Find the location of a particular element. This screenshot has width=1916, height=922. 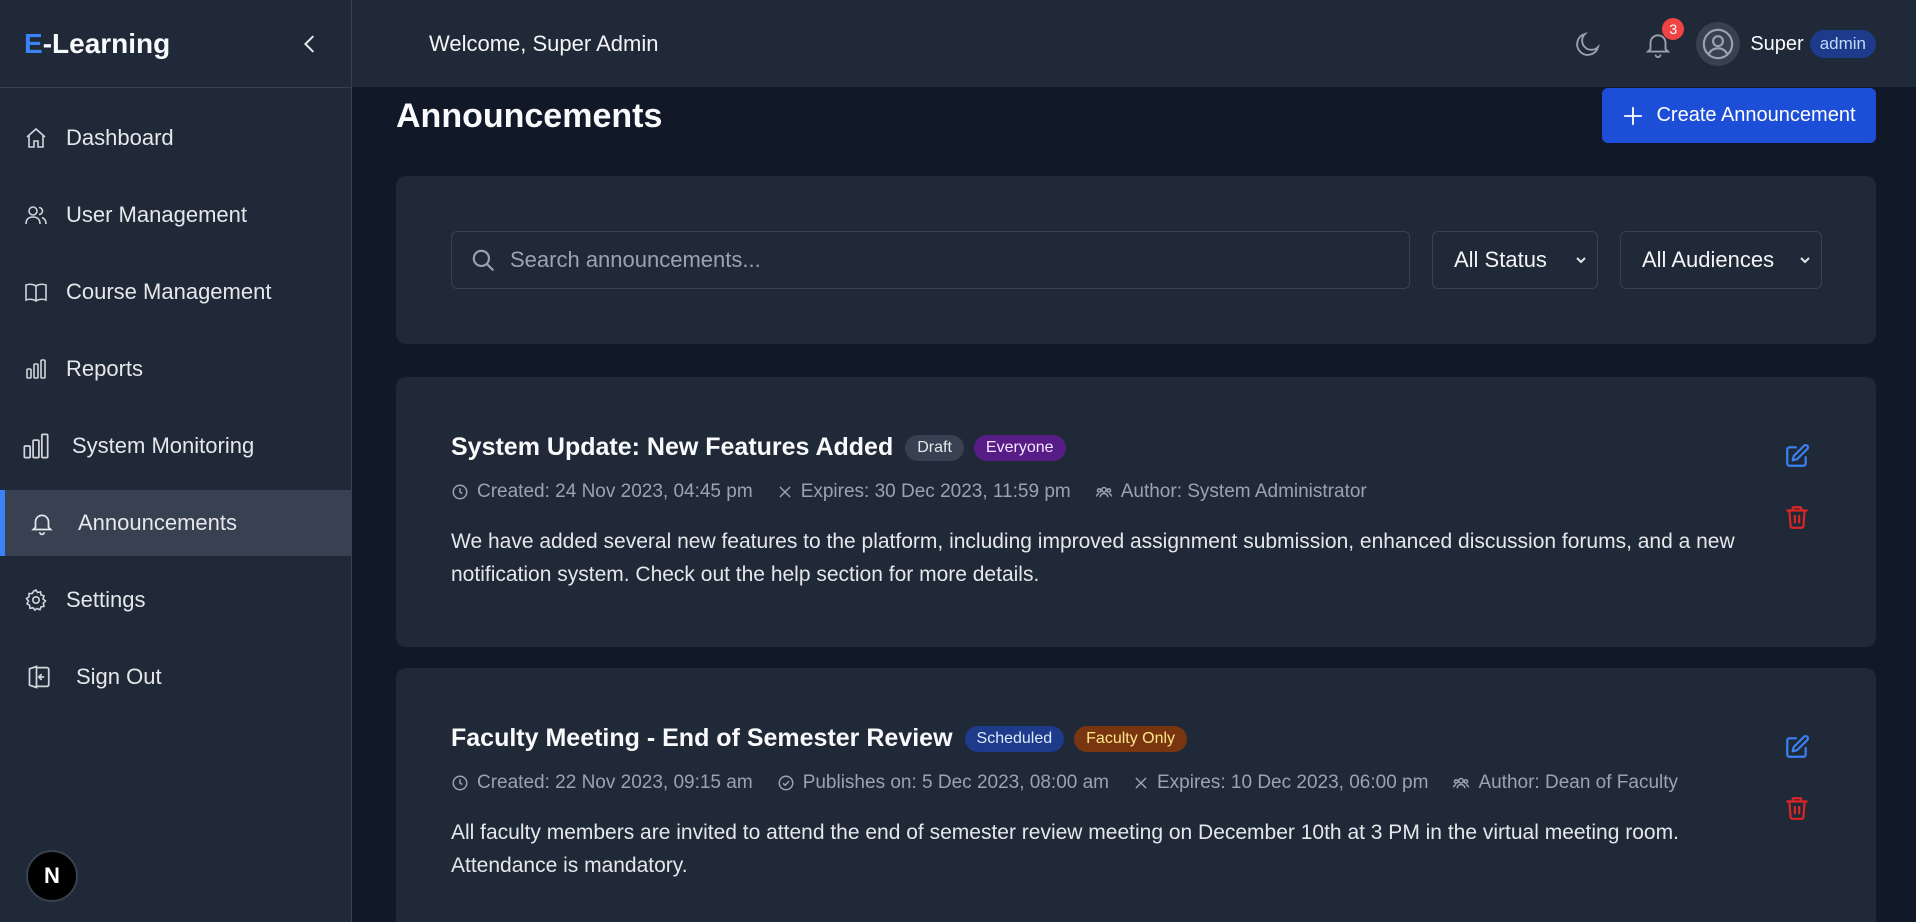

publishes-text: Publishes on: 5 Dec 2023, 08:00 am is located at coordinates (955, 782).